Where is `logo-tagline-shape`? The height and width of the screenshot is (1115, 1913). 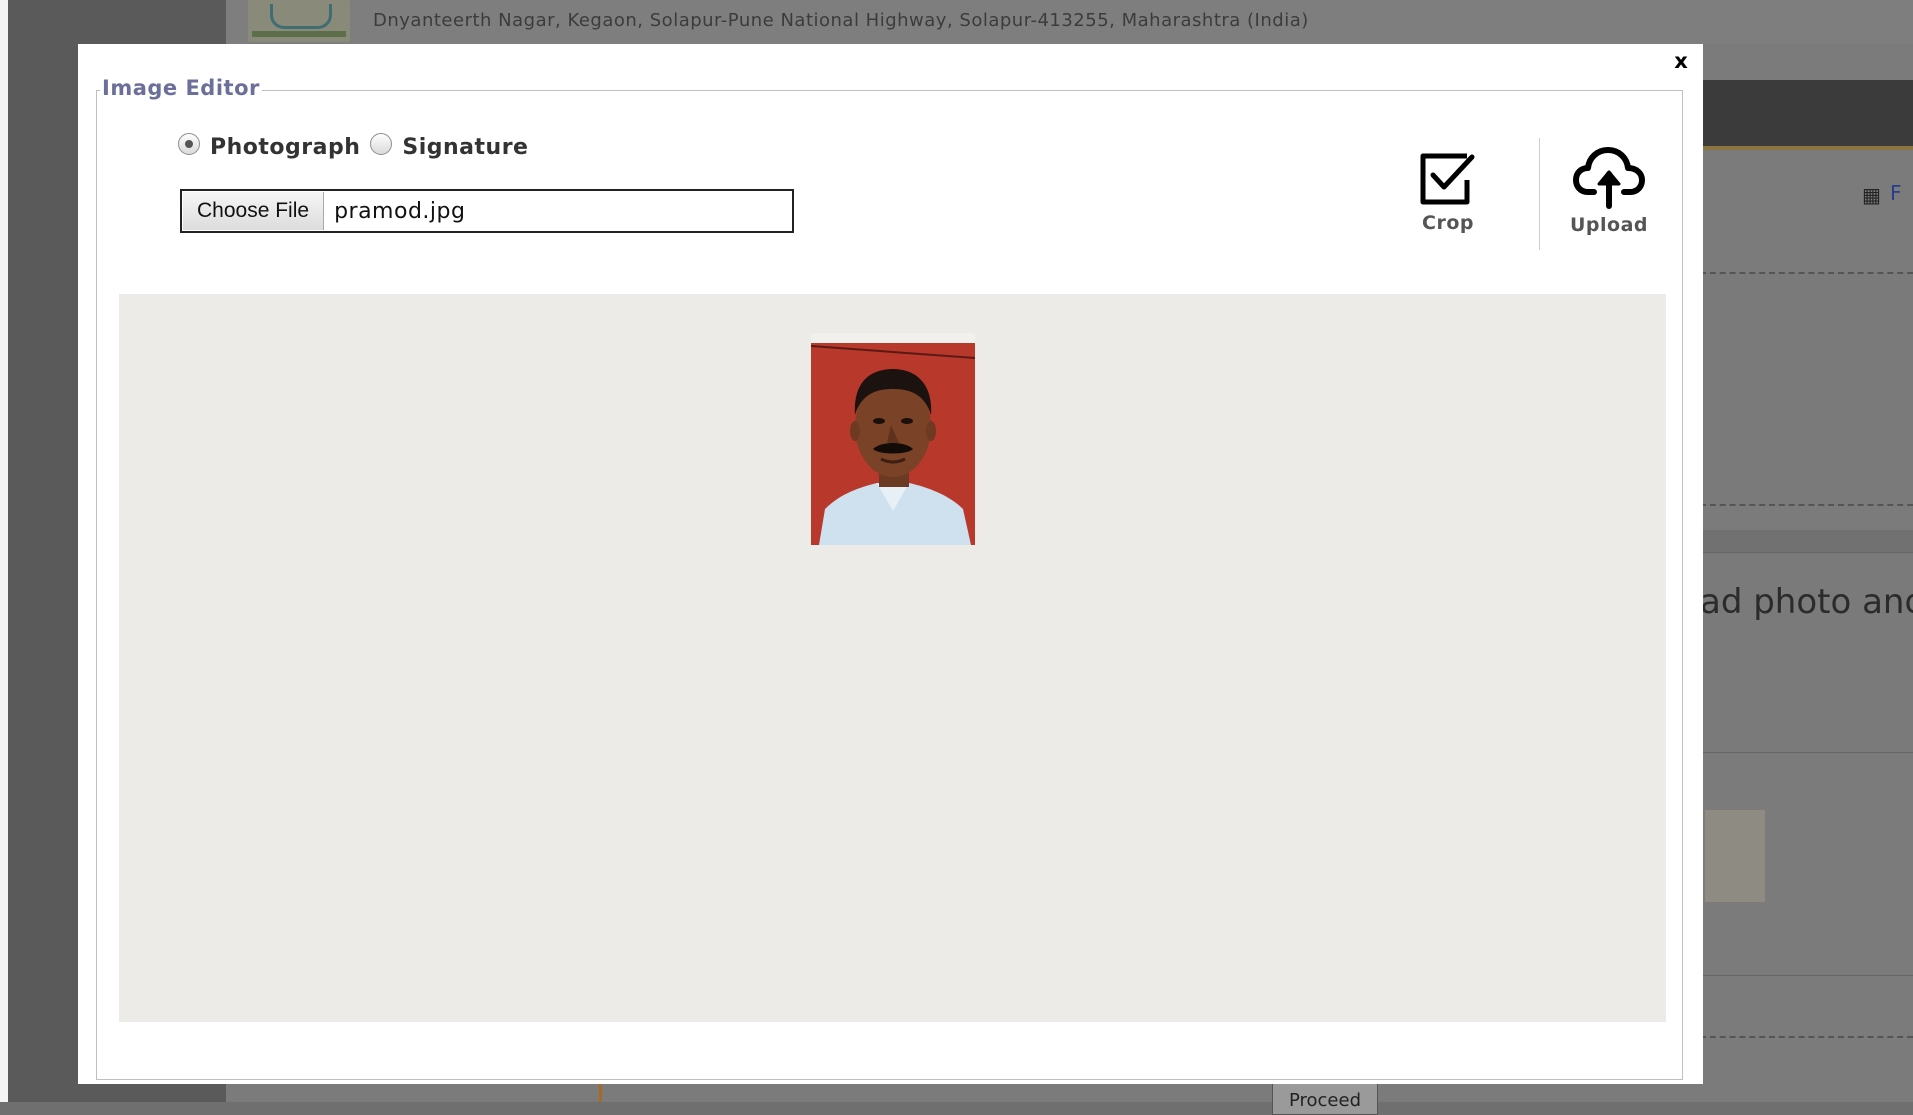 logo-tagline-shape is located at coordinates (299, 34).